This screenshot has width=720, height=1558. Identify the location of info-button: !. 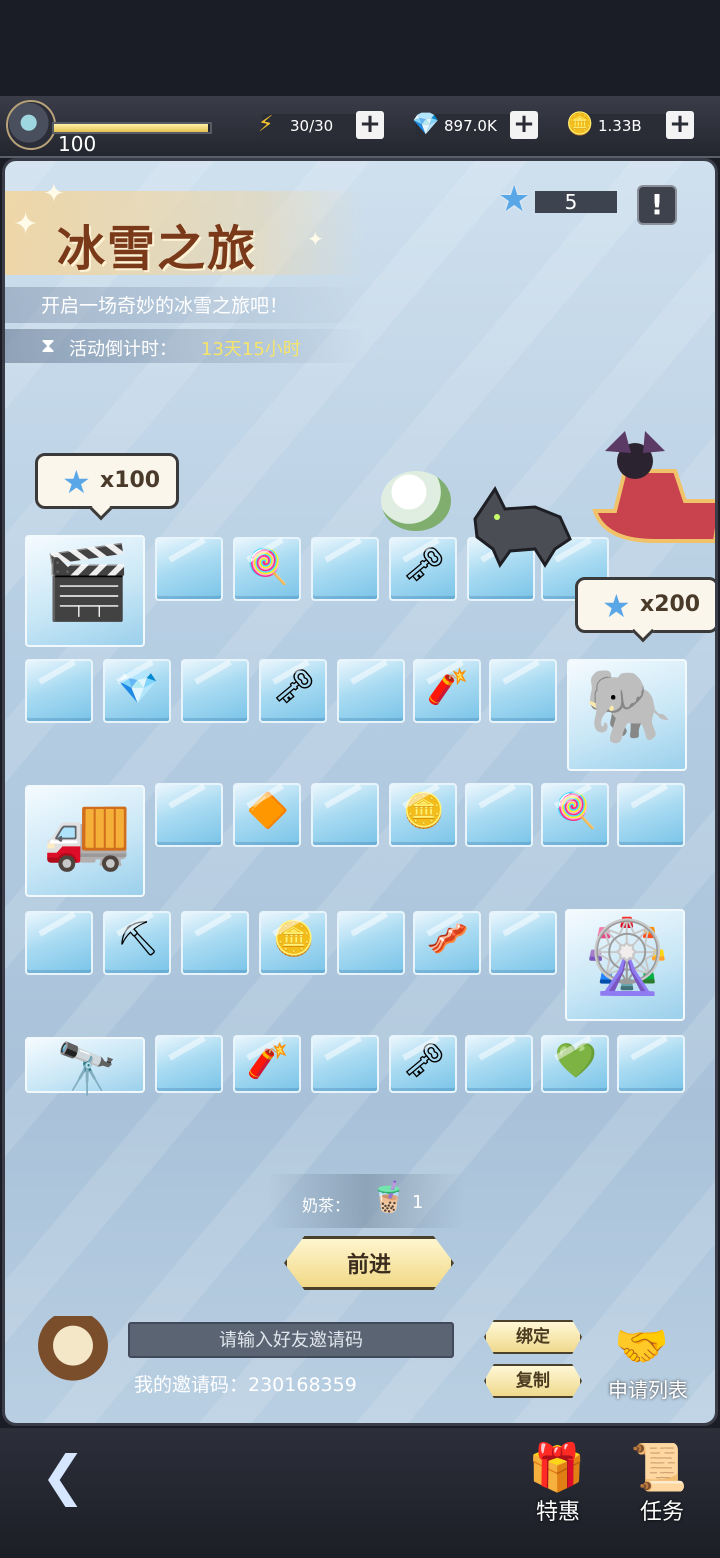
(657, 205).